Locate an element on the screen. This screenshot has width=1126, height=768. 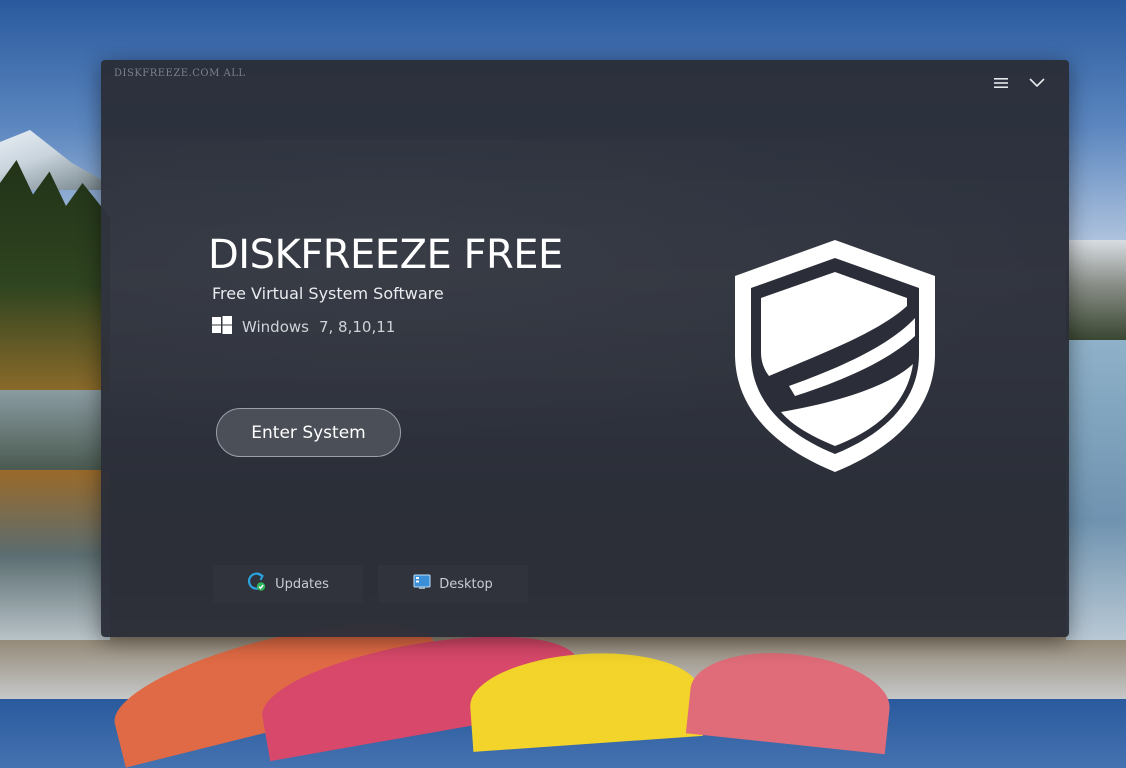
shield-icon is located at coordinates (835, 358).